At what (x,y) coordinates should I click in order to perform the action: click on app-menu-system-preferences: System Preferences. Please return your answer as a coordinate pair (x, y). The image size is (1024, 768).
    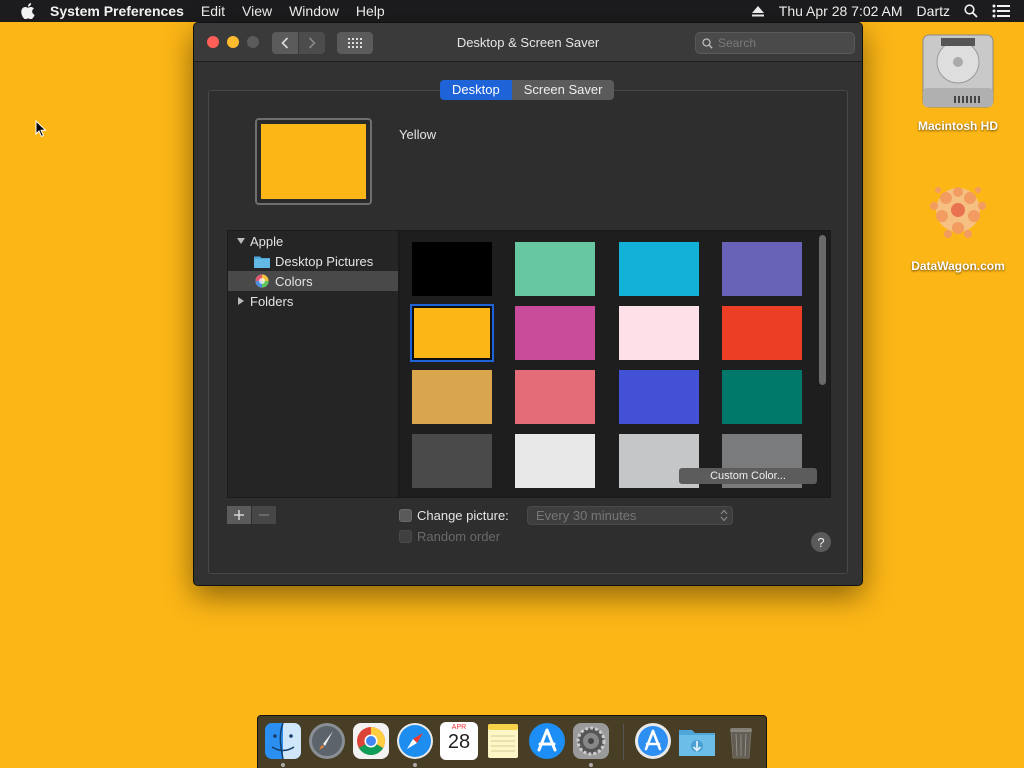
    Looking at the image, I should click on (117, 11).